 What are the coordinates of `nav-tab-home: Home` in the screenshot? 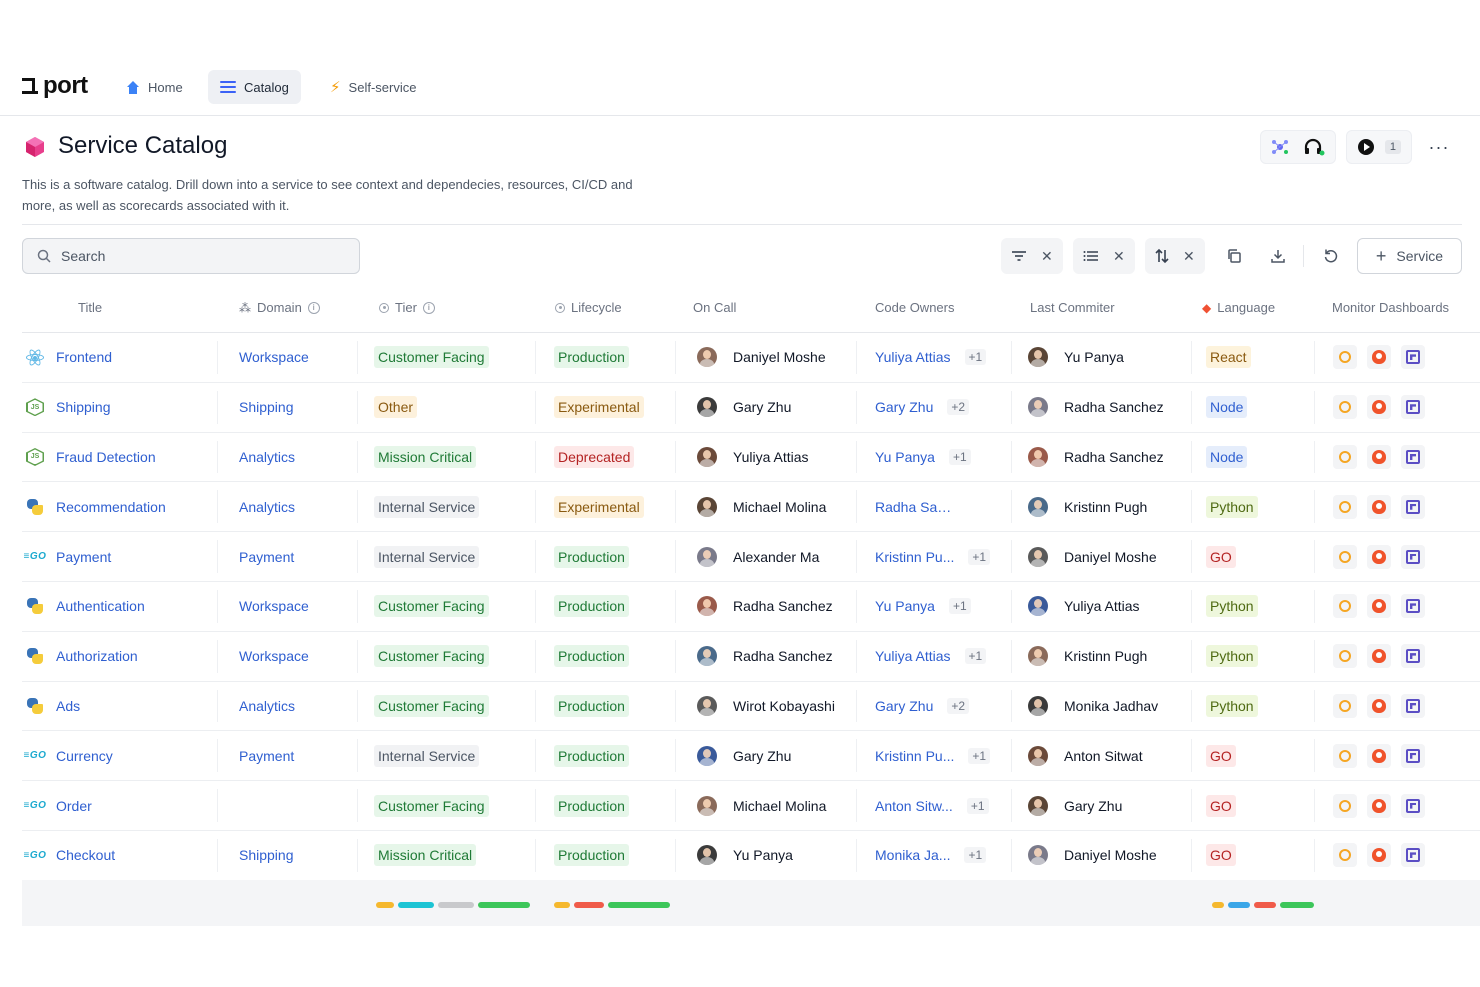 It's located at (154, 87).